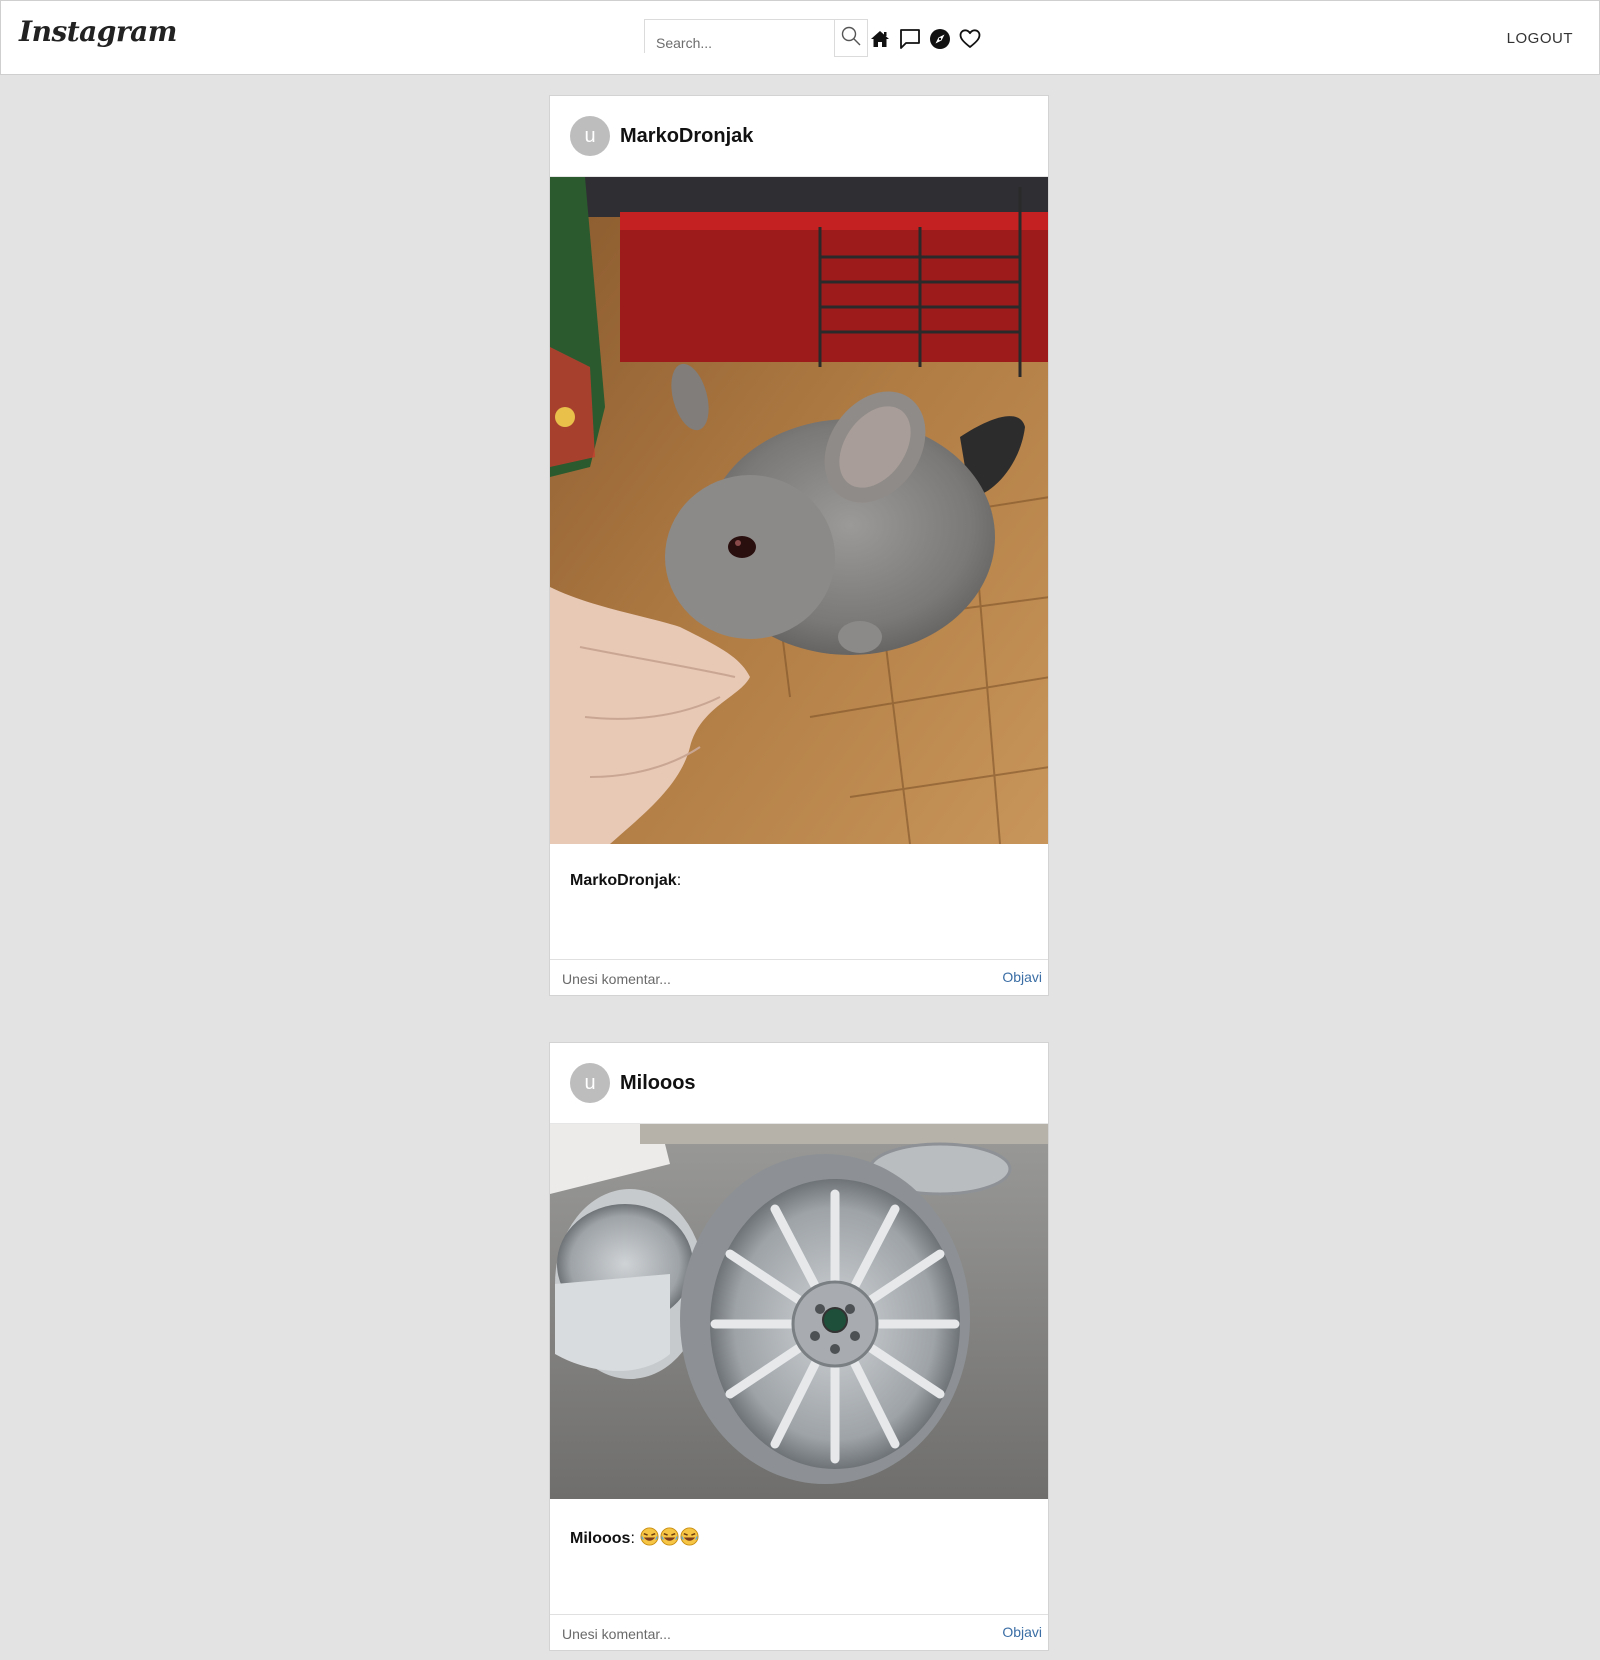 The image size is (1600, 1660). What do you see at coordinates (686, 136) in the screenshot?
I see `post-username: MarkoDronjak` at bounding box center [686, 136].